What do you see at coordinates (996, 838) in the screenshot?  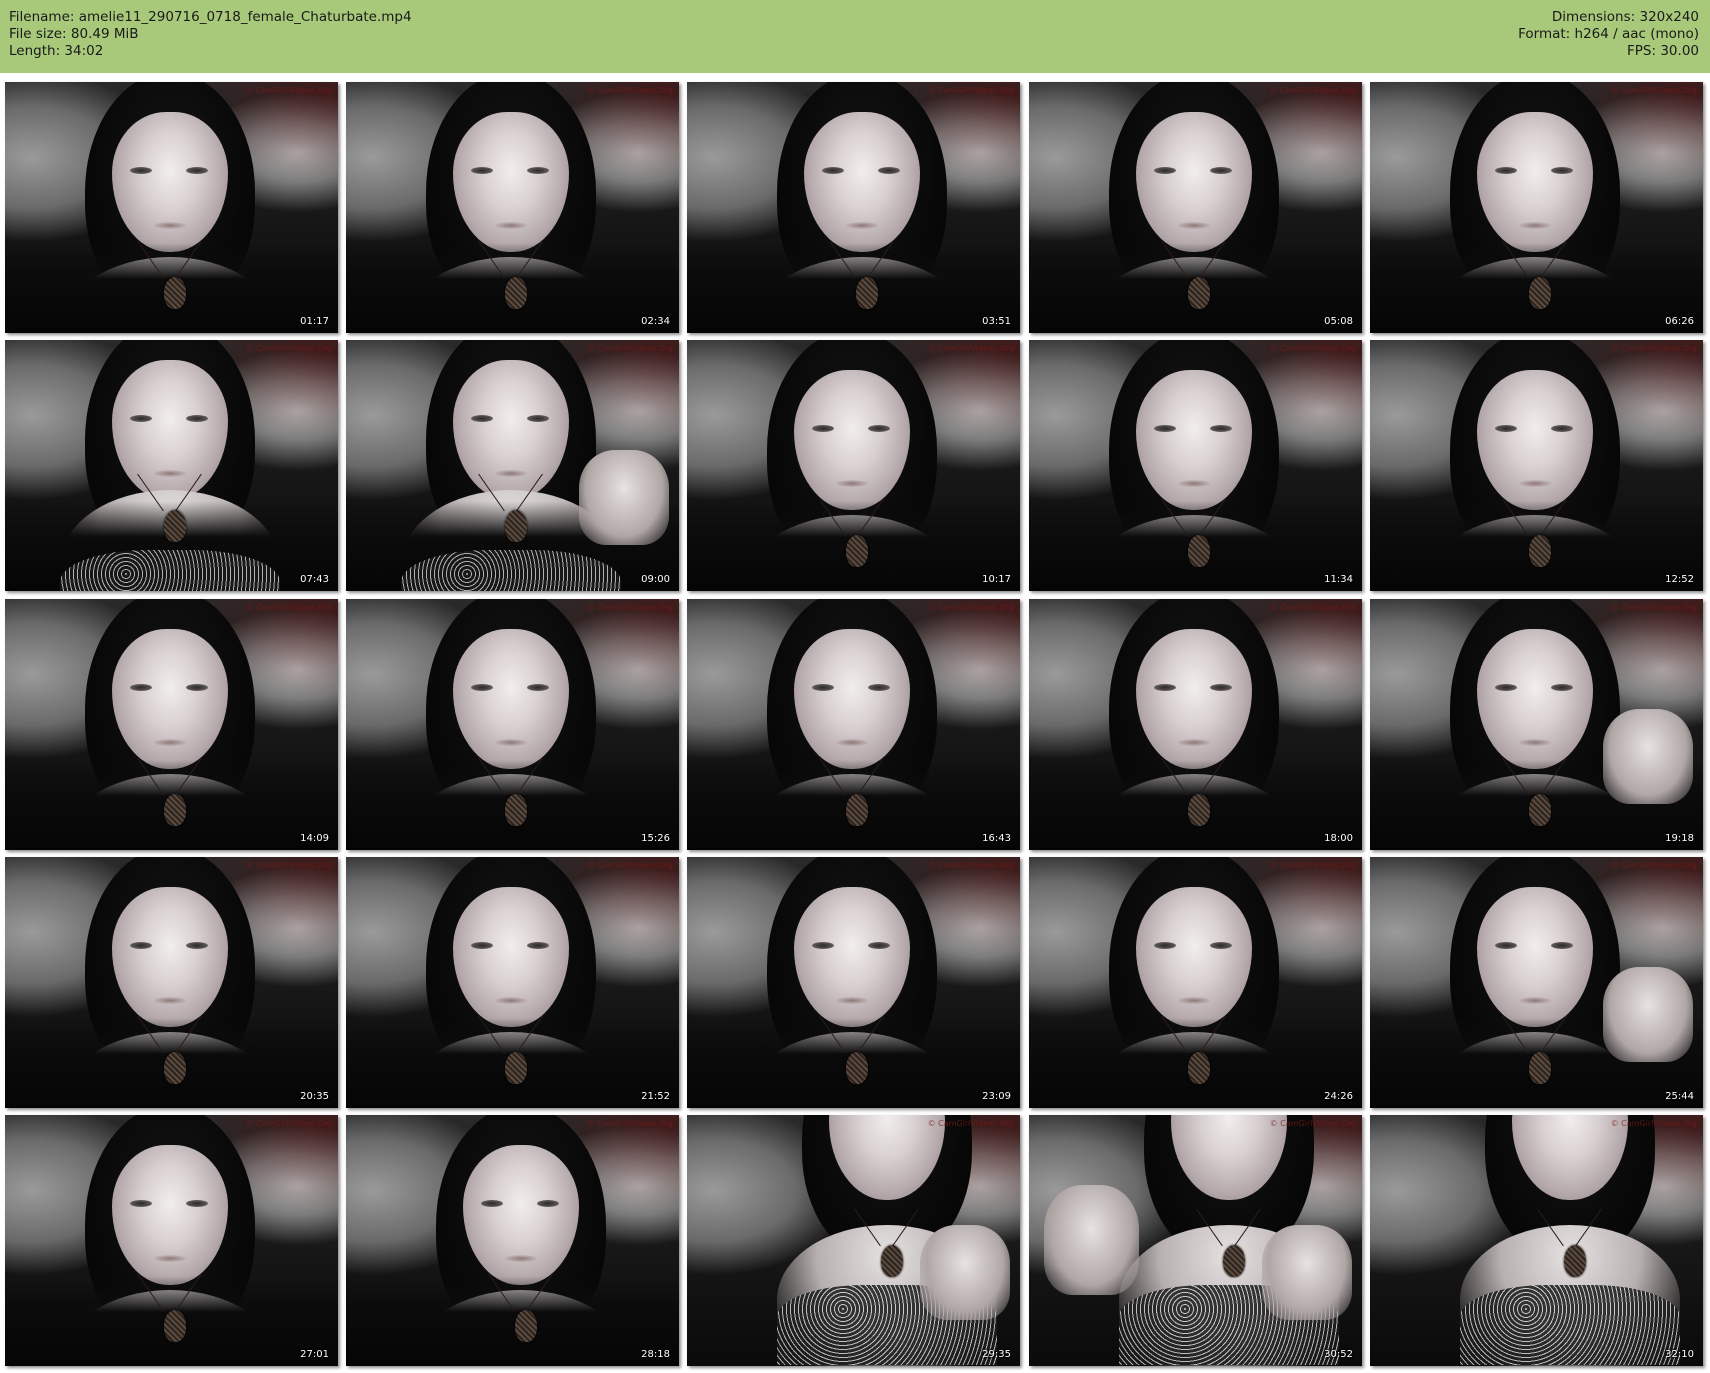 I see `thumbnail-timestamp: 16:43` at bounding box center [996, 838].